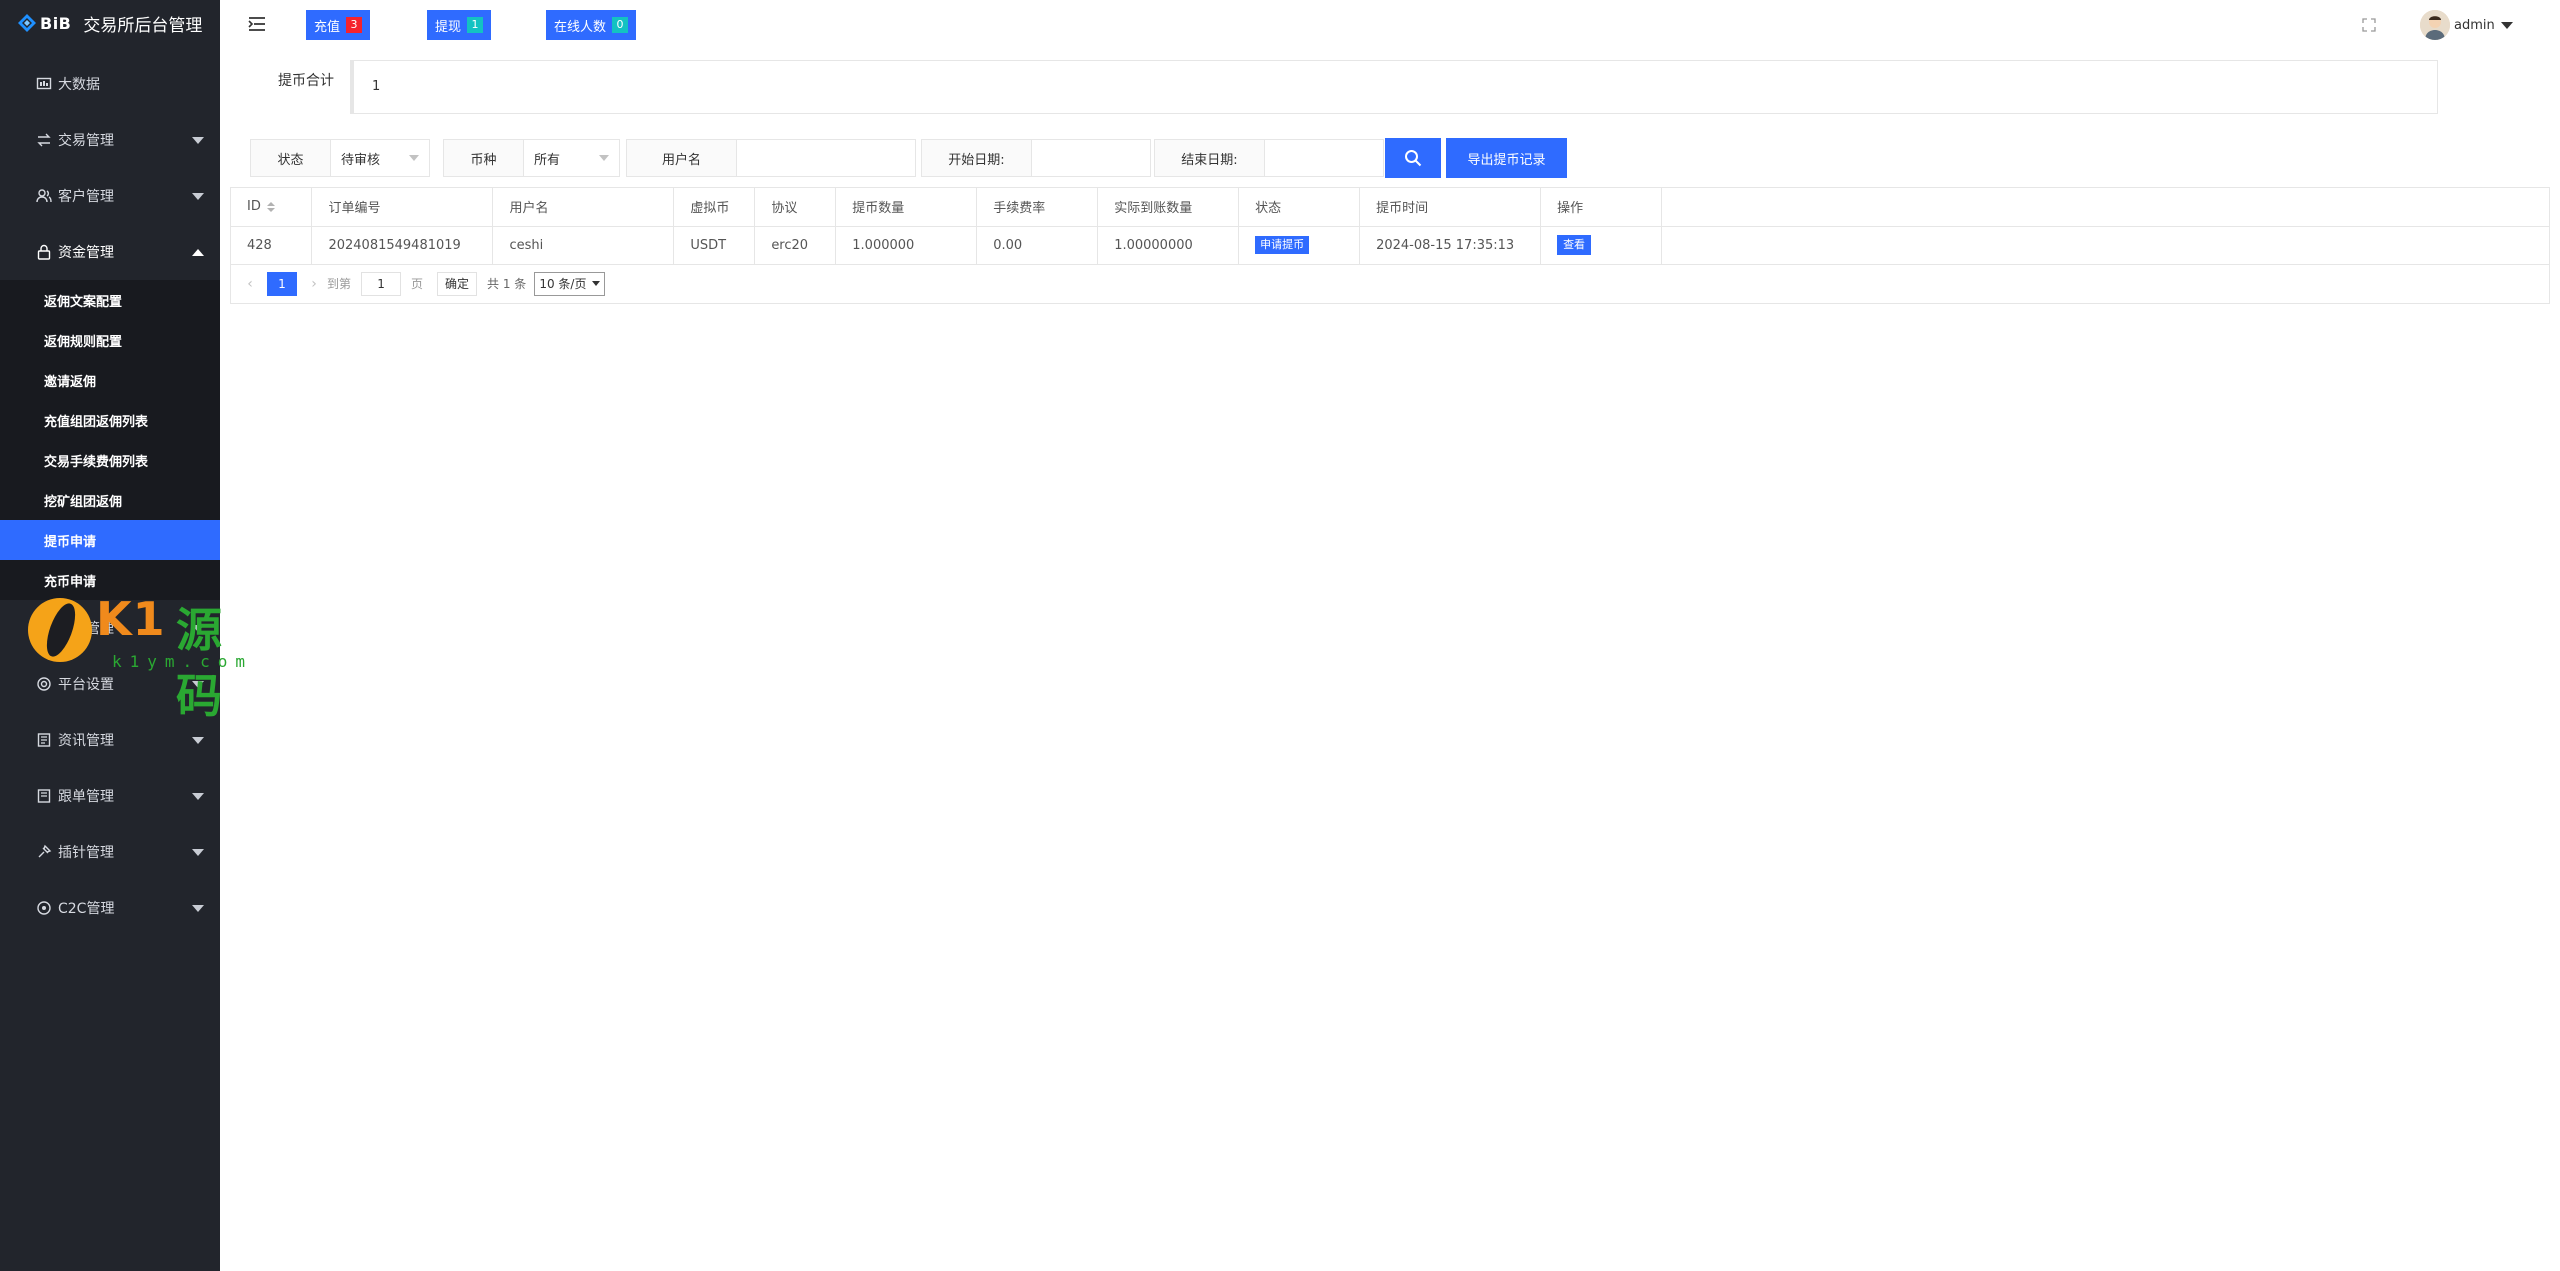 The width and height of the screenshot is (2560, 1271). What do you see at coordinates (282, 283) in the screenshot?
I see `page-current: 1` at bounding box center [282, 283].